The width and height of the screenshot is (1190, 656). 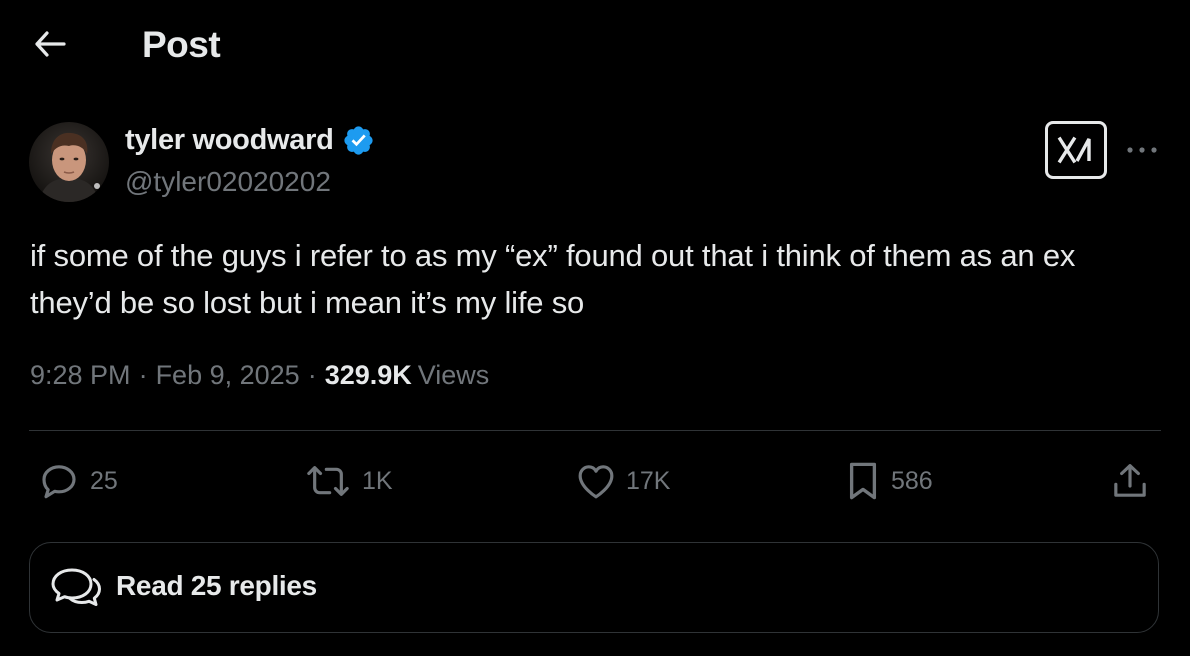 I want to click on back-button, so click(x=50, y=44).